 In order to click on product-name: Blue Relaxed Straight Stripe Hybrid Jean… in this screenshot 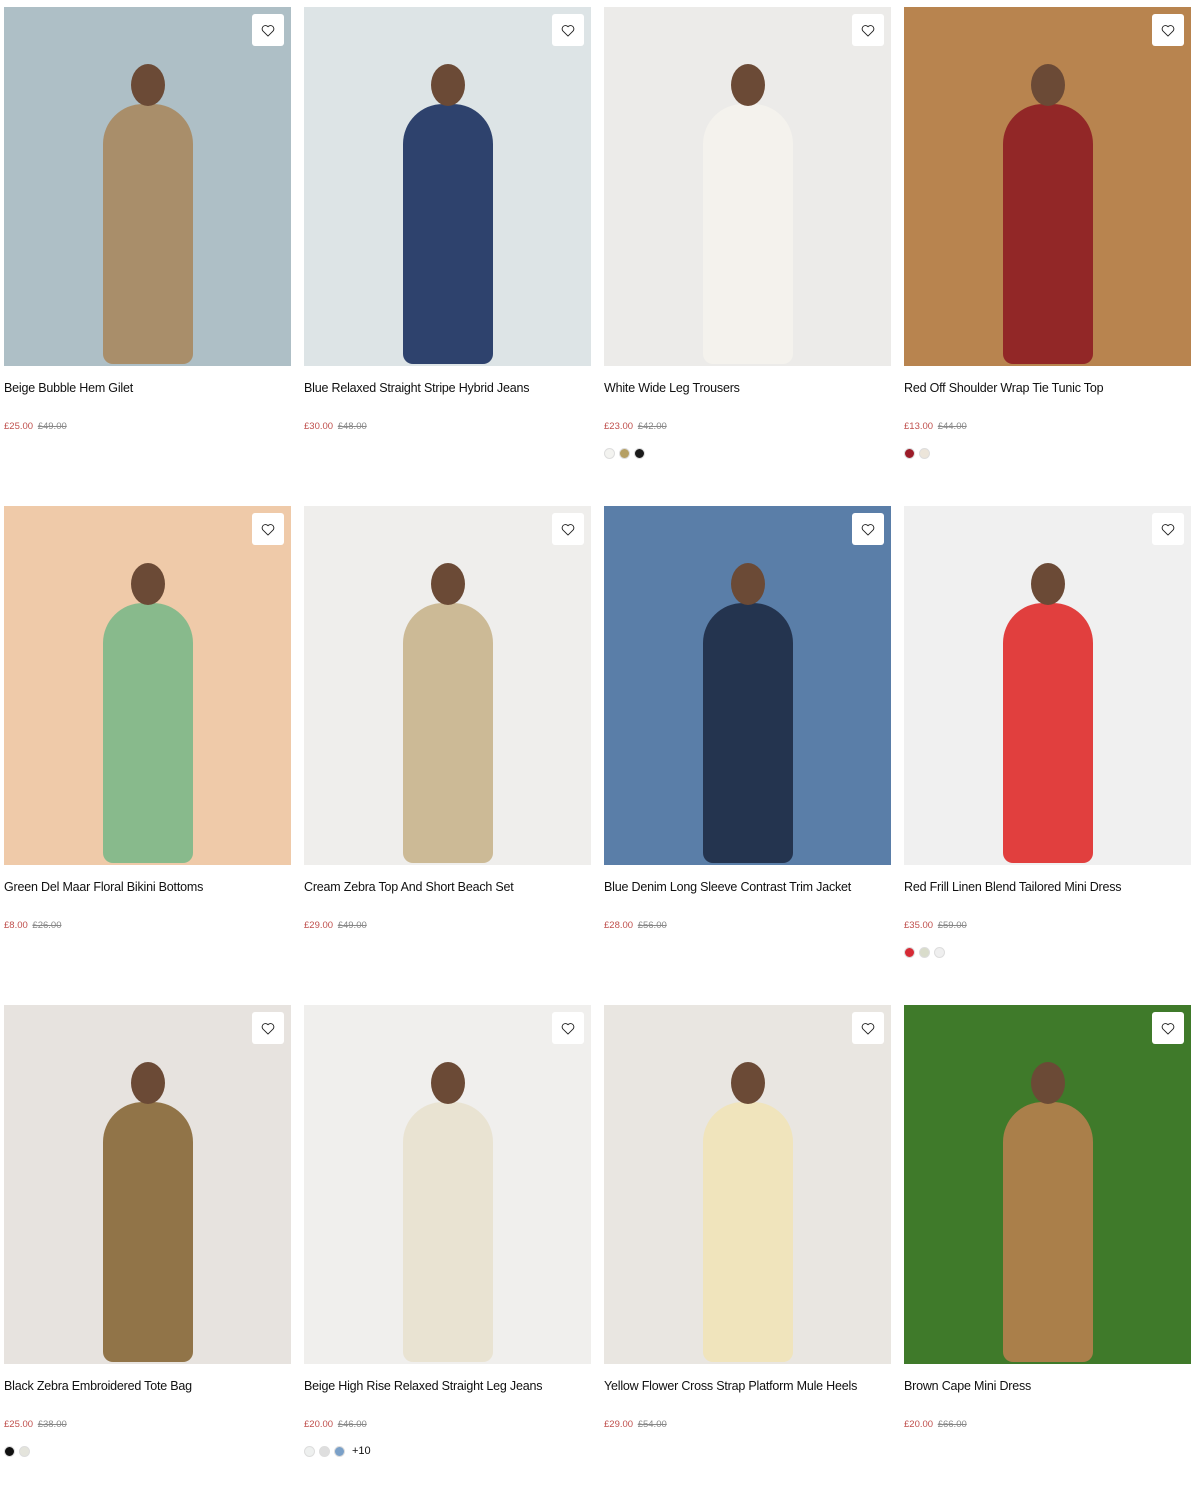, I will do `click(447, 389)`.